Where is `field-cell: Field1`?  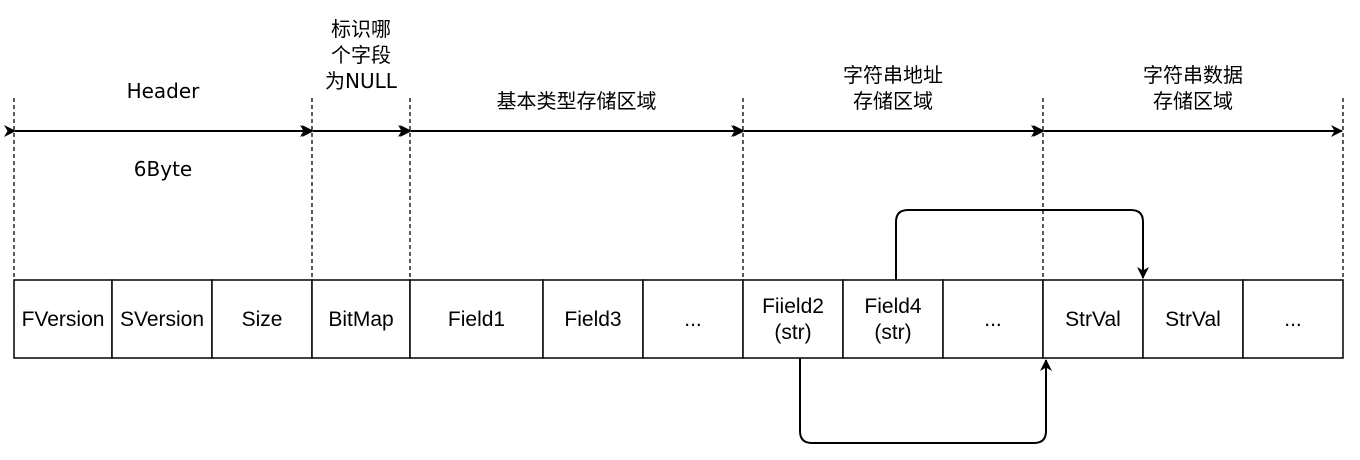 field-cell: Field1 is located at coordinates (476, 319).